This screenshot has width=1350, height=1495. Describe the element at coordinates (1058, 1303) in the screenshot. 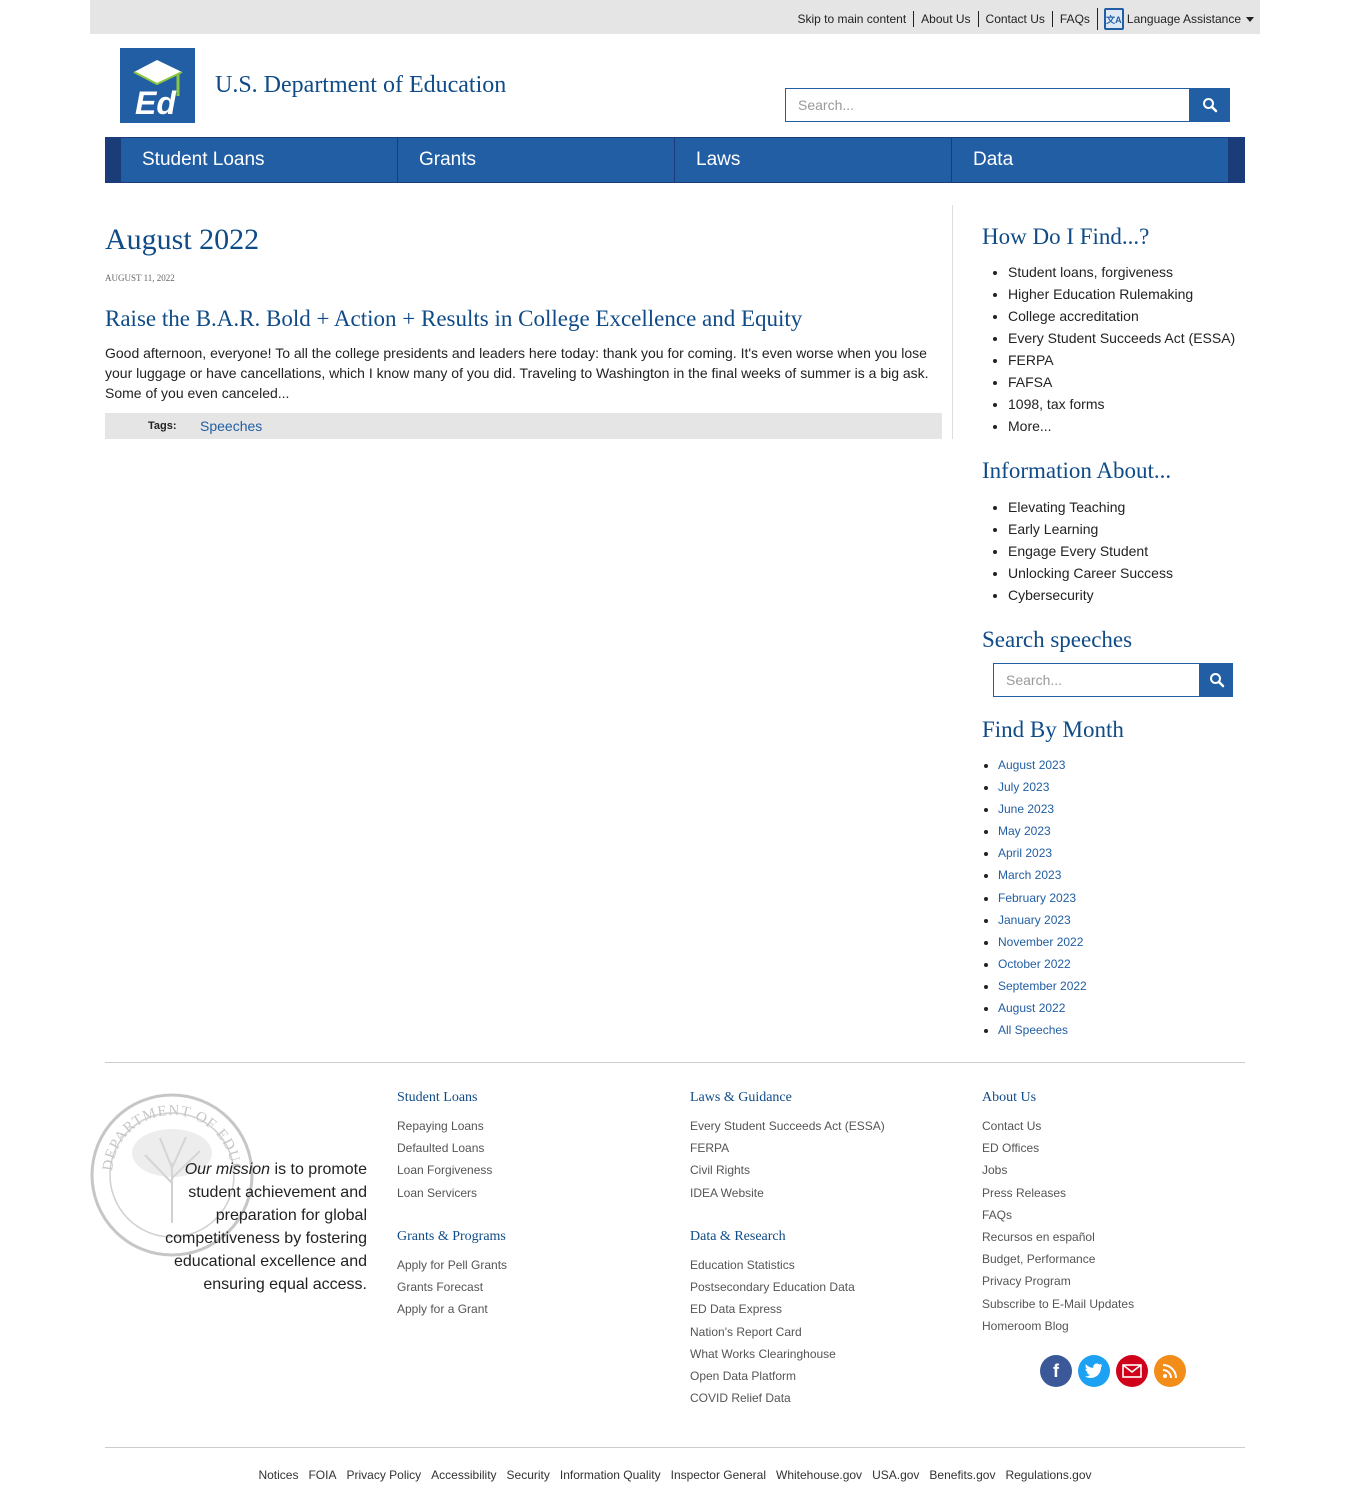

I see `footer-link: Subscribe to E-Mail Updates` at that location.